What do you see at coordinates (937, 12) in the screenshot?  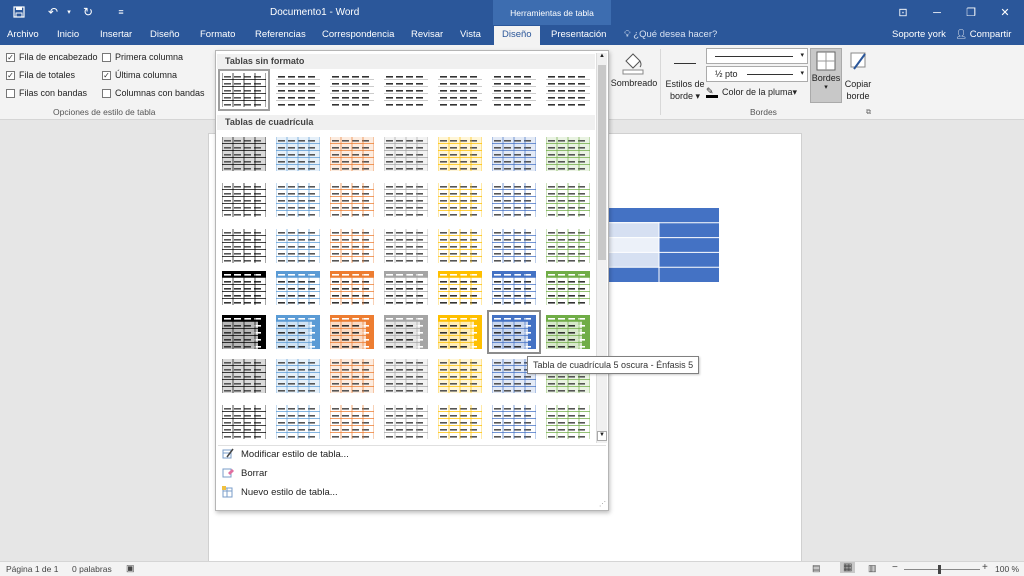 I see `minimize-icon: ─` at bounding box center [937, 12].